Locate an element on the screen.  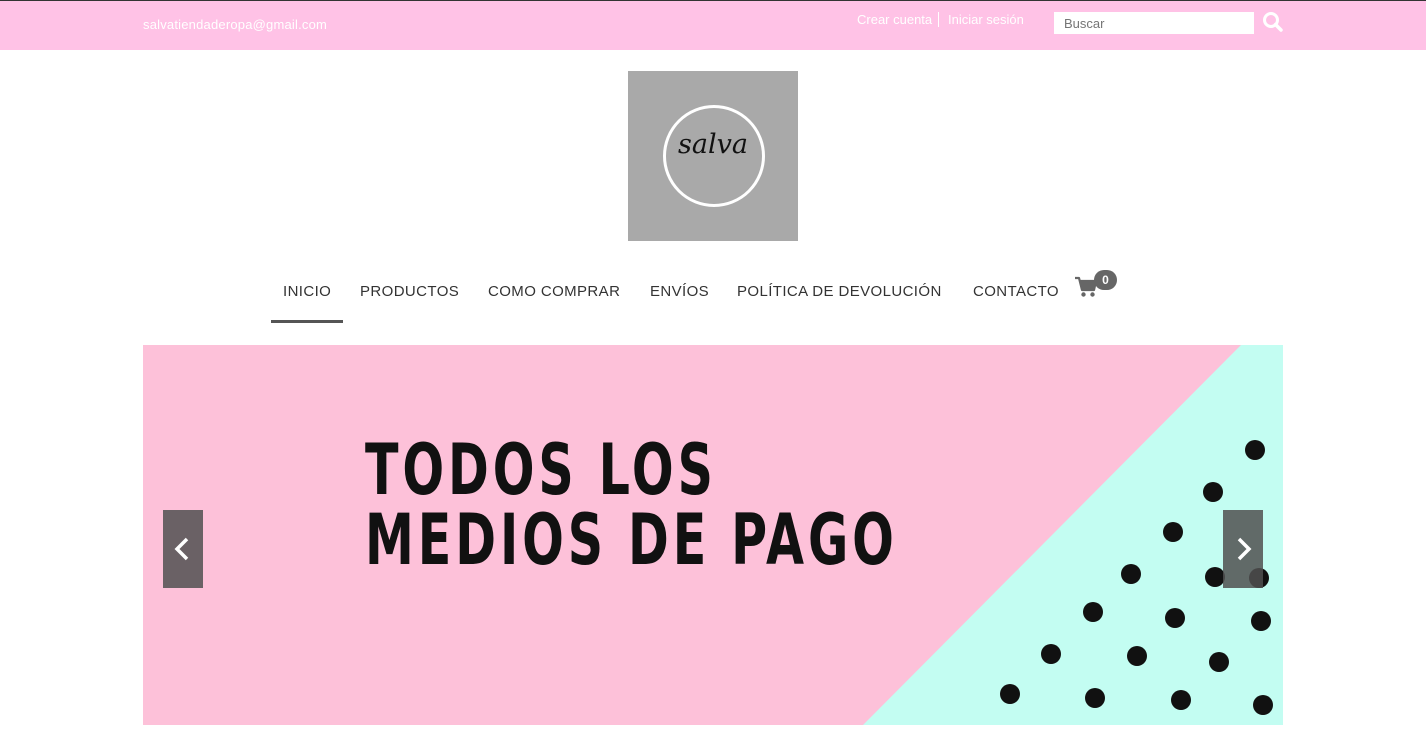
chevron-left-icon is located at coordinates (181, 549).